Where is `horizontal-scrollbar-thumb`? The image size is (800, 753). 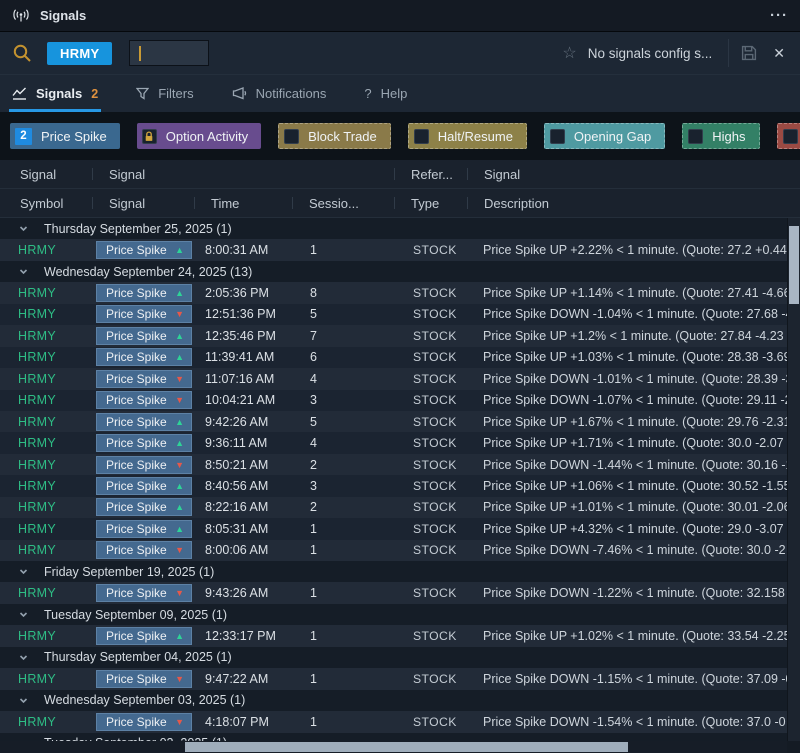
horizontal-scrollbar-thumb is located at coordinates (406, 747).